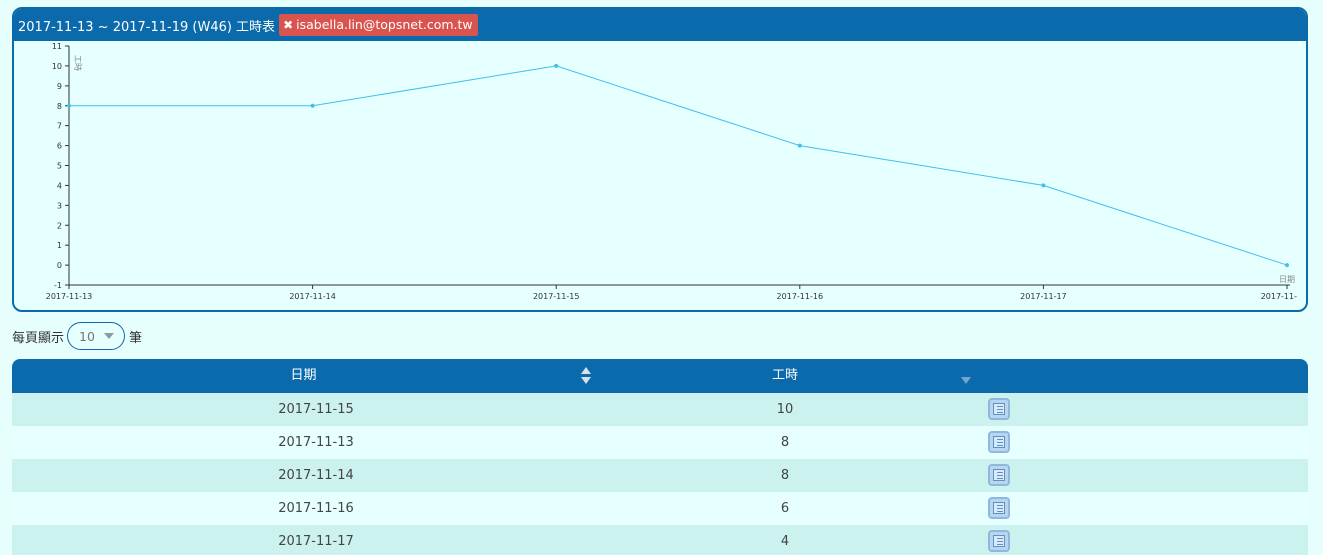  Describe the element at coordinates (586, 376) in the screenshot. I see `sort-icon` at that location.